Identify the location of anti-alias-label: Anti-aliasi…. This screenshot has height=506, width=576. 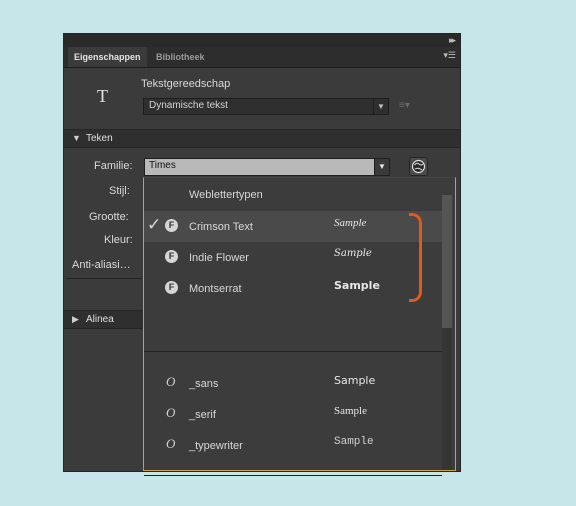
(101, 265).